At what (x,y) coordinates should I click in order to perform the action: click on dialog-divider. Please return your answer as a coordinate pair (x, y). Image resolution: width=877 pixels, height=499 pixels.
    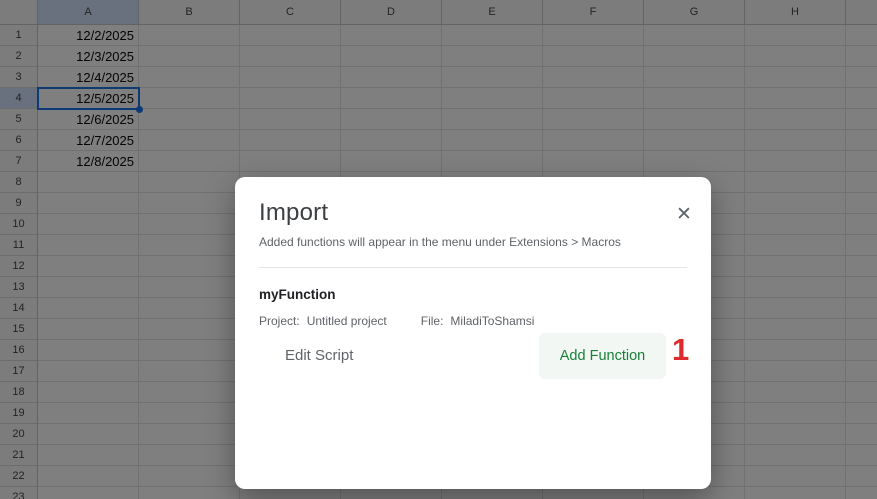
    Looking at the image, I should click on (473, 267).